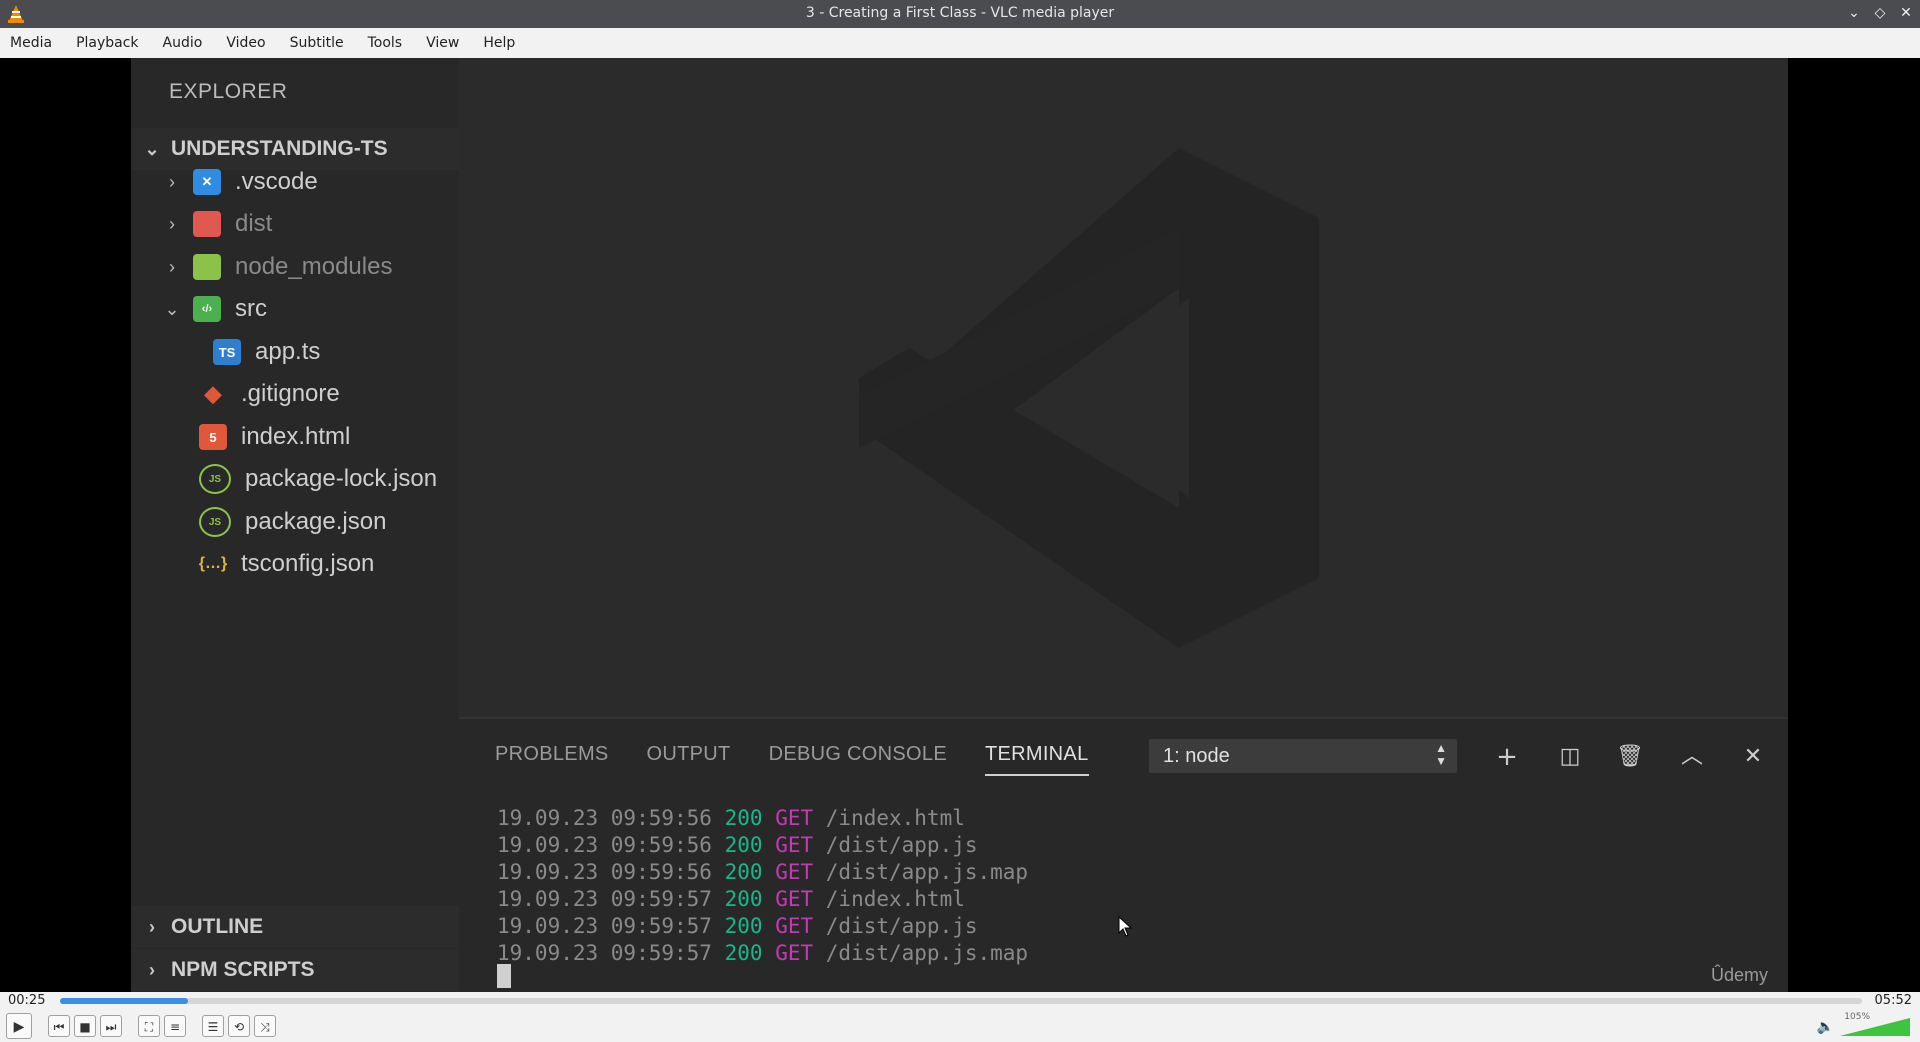 The image size is (1920, 1042). I want to click on terminal-select: 1: node ▲ ▼, so click(1303, 756).